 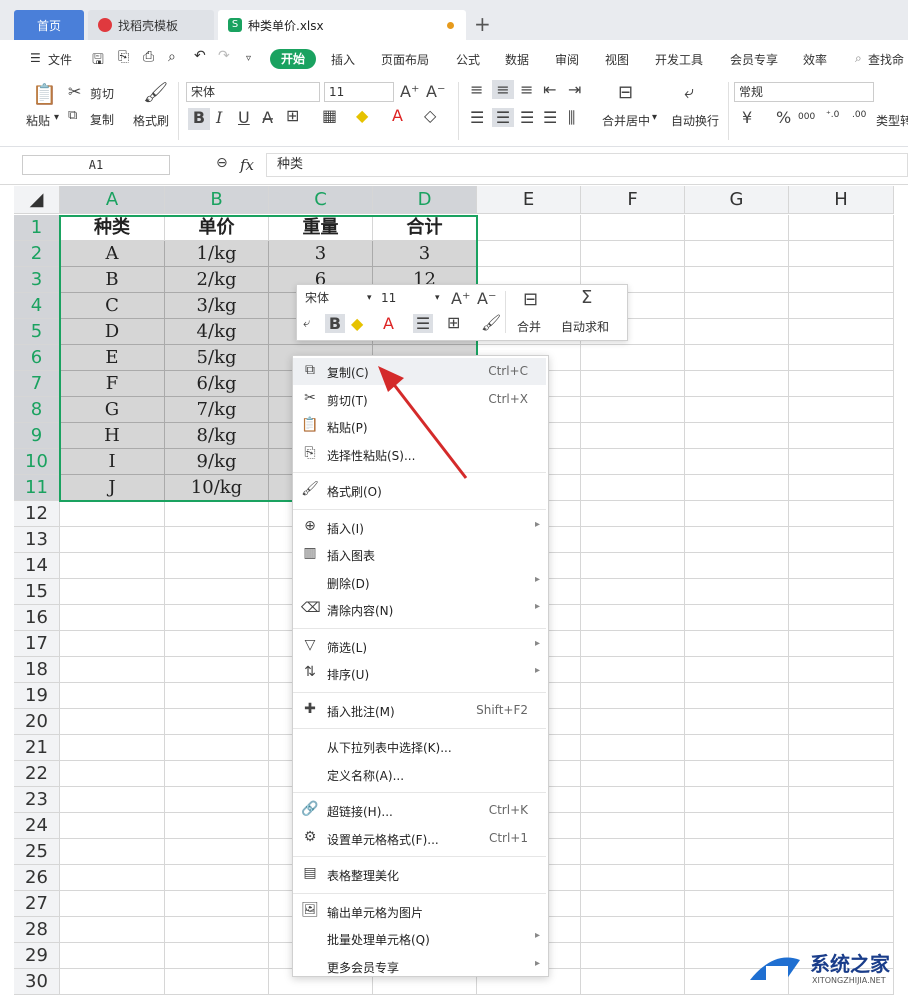 What do you see at coordinates (217, 200) in the screenshot?
I see `column-header-b: B` at bounding box center [217, 200].